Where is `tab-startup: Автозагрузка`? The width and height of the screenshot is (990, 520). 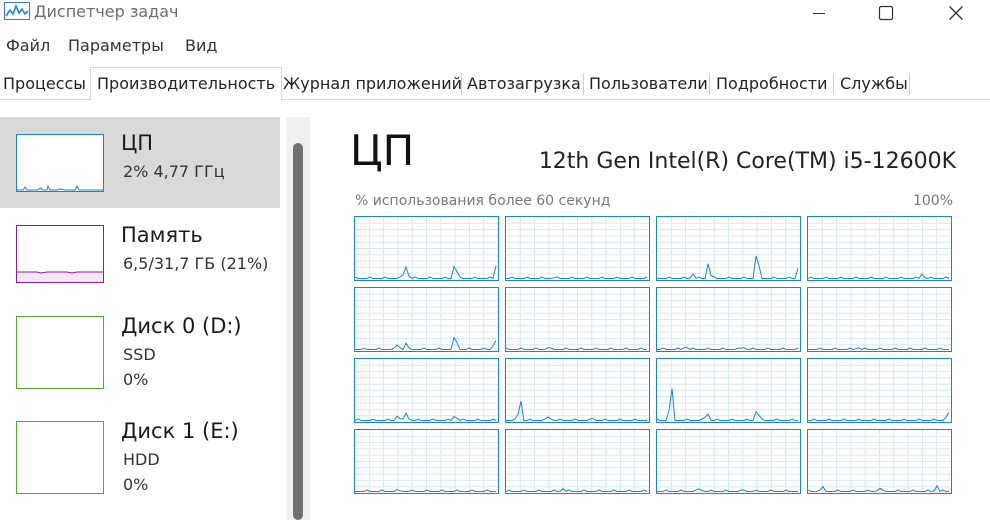 tab-startup: Автозагрузка is located at coordinates (524, 84).